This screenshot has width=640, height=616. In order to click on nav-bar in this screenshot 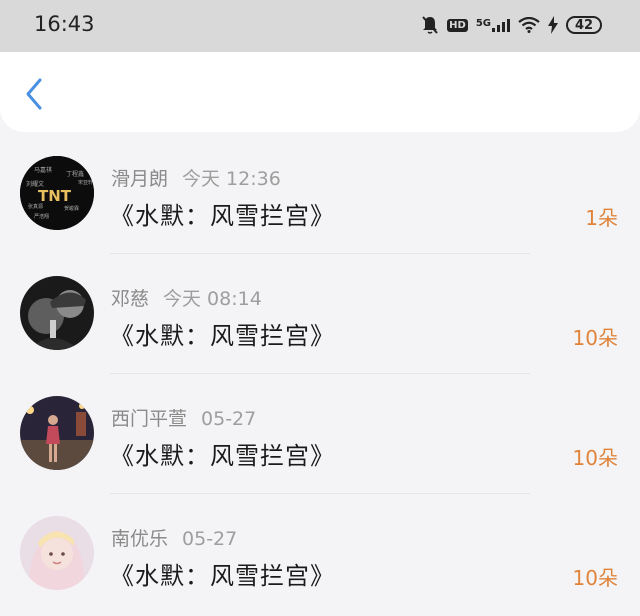, I will do `click(320, 92)`.